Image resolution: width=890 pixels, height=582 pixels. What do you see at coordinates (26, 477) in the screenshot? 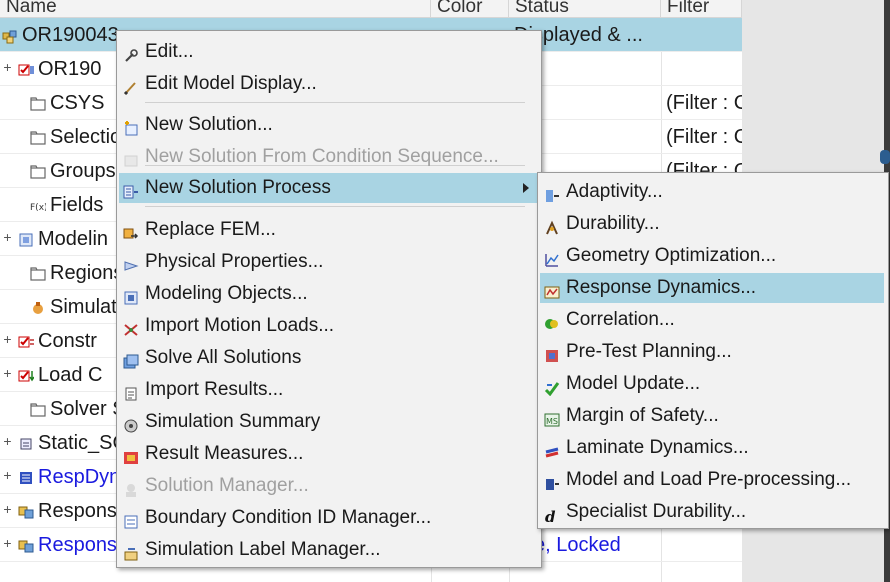
I see `respdyn-icon` at bounding box center [26, 477].